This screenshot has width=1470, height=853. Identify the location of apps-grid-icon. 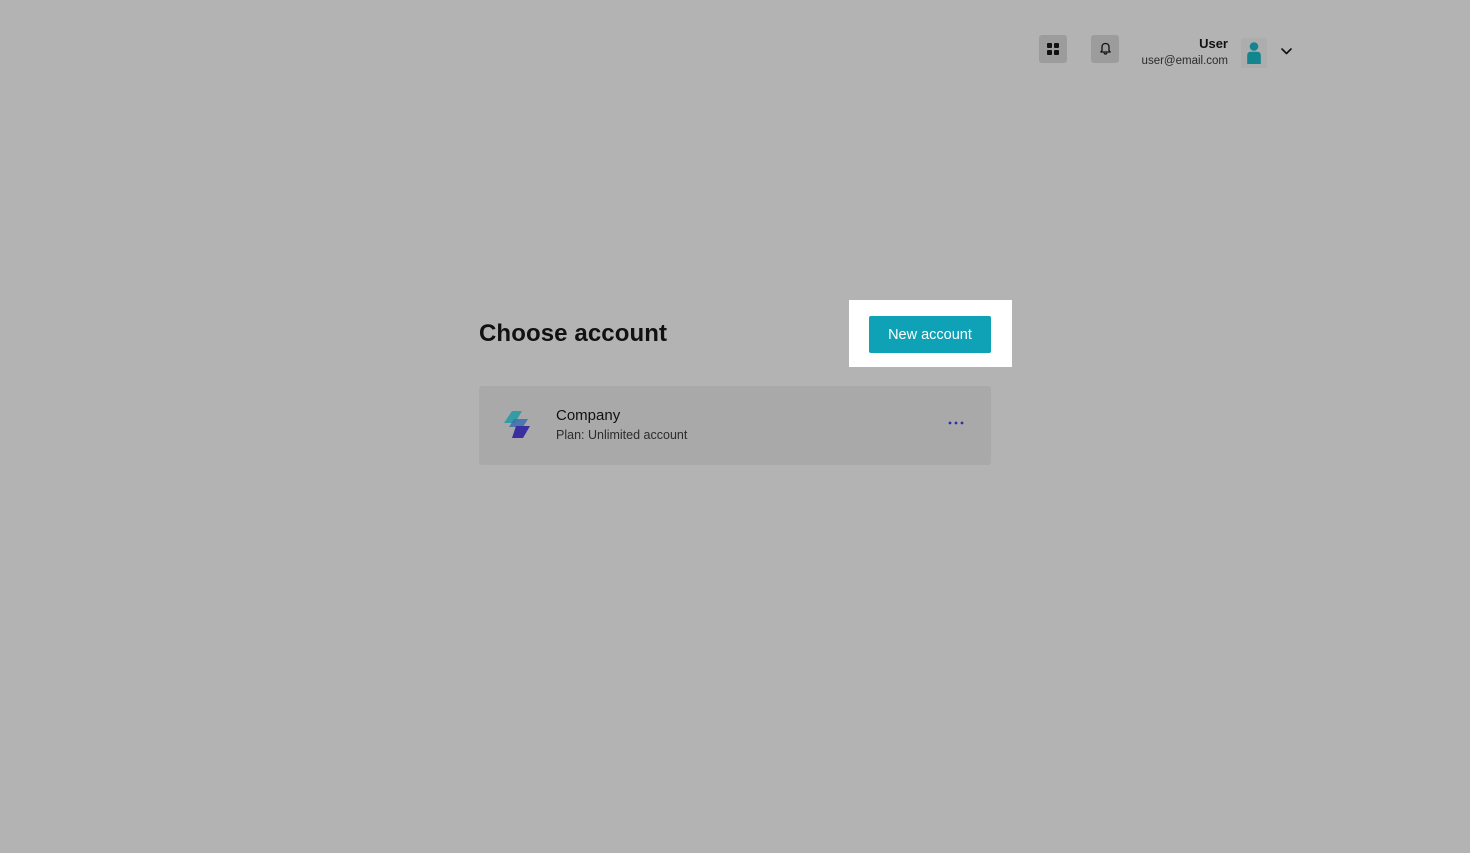
(1053, 49).